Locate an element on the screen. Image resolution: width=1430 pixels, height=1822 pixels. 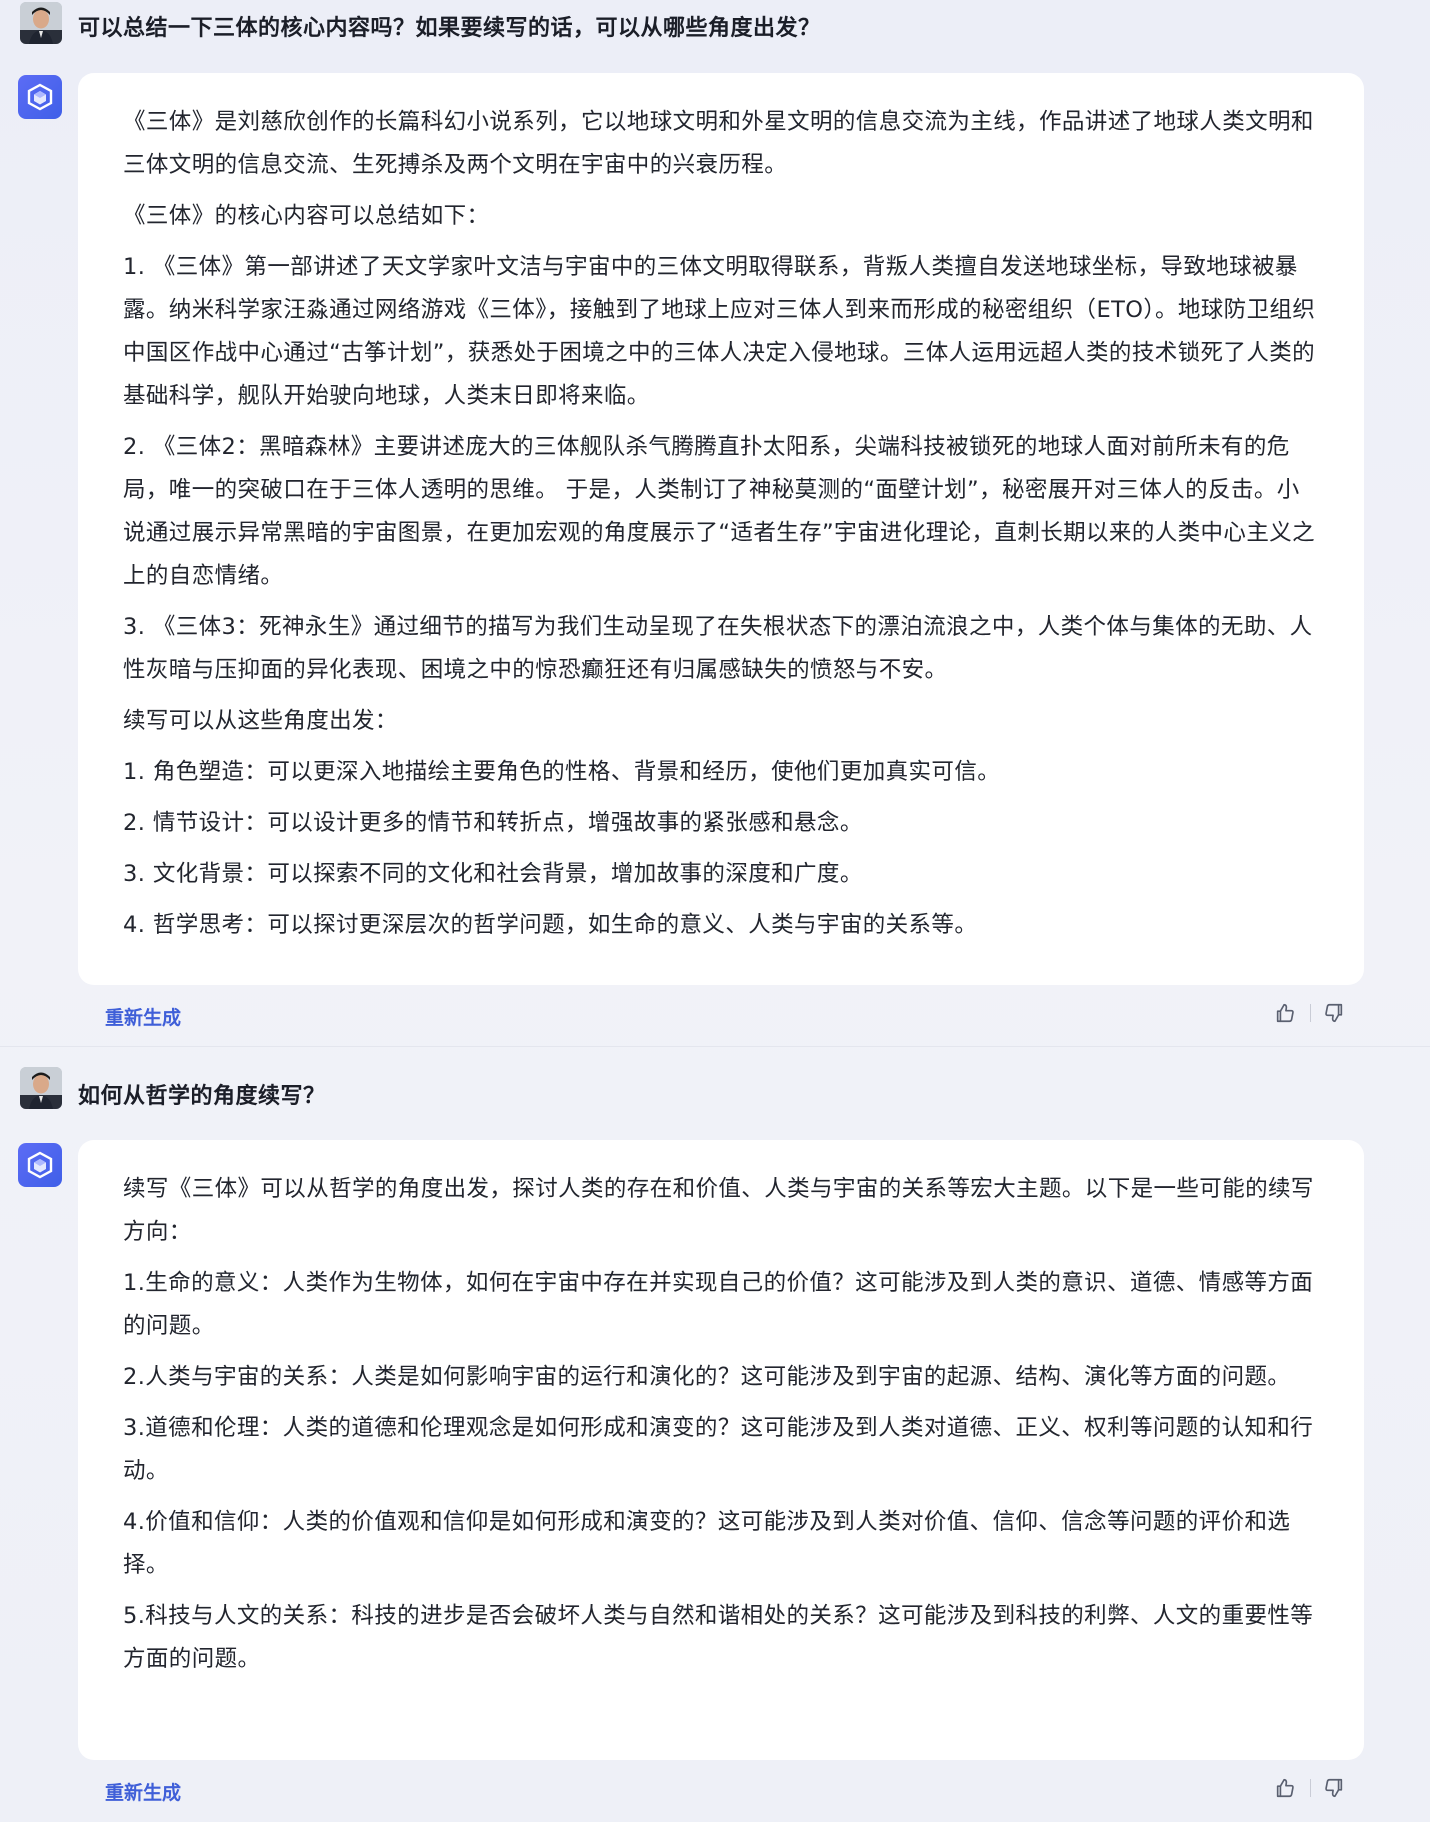
answer-paragraph: 《三体》的核心内容可以总结如下： is located at coordinates (306, 216).